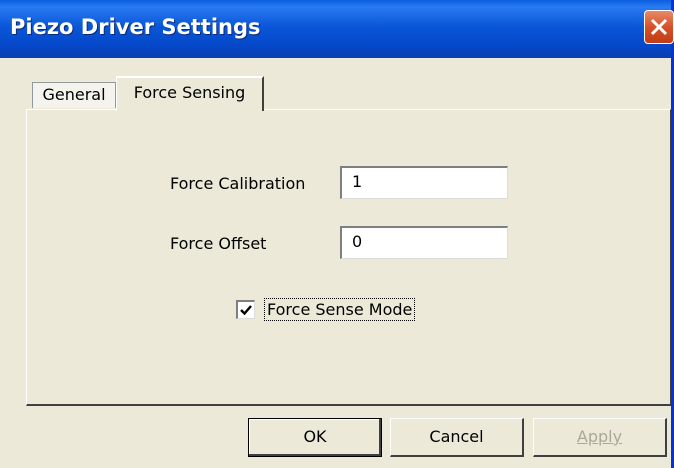 This screenshot has height=468, width=674. What do you see at coordinates (600, 437) in the screenshot?
I see `apply-button: Apply` at bounding box center [600, 437].